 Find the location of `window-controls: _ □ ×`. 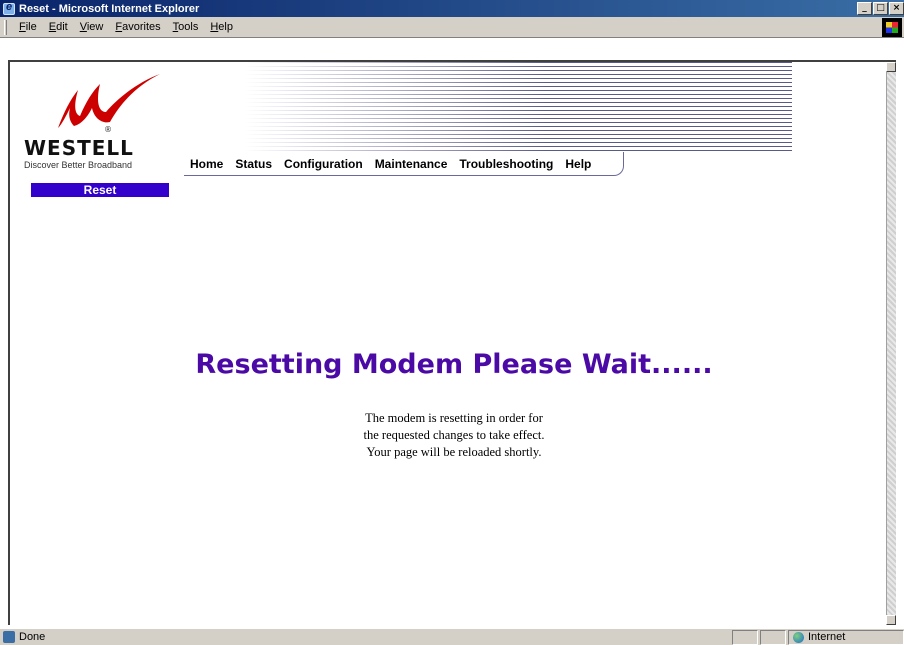

window-controls: _ □ × is located at coordinates (880, 8).